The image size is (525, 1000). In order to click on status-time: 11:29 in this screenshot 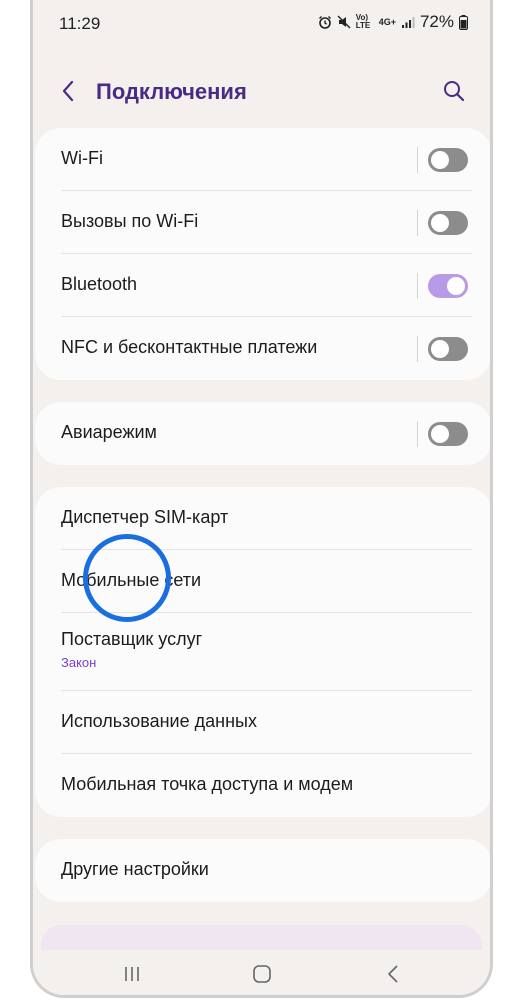, I will do `click(80, 23)`.